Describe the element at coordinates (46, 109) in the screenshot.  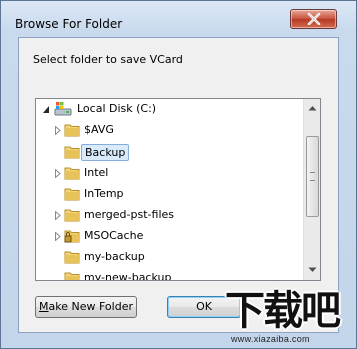
I see `expanded-arrow-icon` at that location.